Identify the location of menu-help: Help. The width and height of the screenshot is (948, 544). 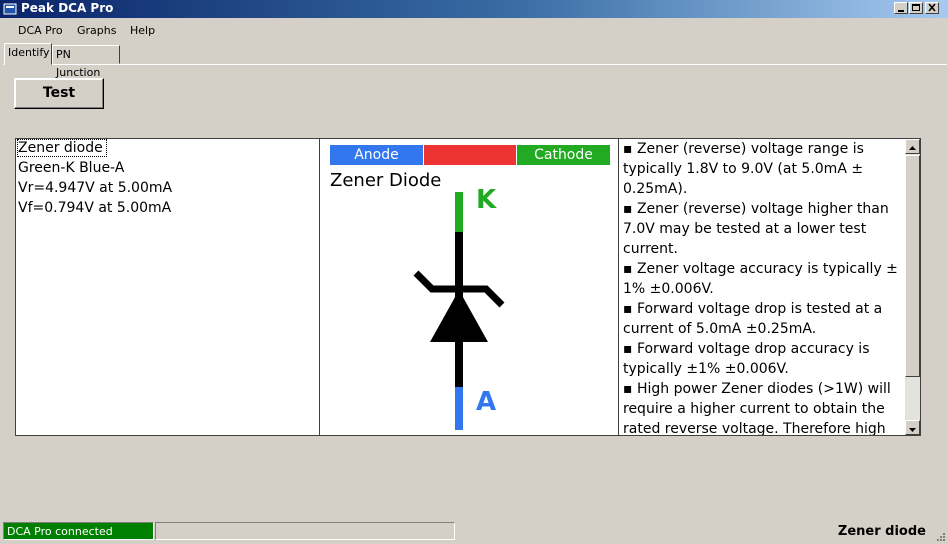
(142, 30).